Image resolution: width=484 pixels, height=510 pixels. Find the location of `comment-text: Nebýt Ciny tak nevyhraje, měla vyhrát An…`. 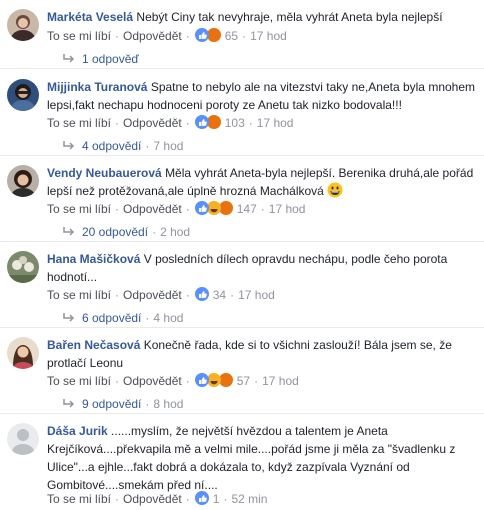

comment-text: Nebýt Ciny tak nevyhraje, měla vyhrát An… is located at coordinates (289, 17).